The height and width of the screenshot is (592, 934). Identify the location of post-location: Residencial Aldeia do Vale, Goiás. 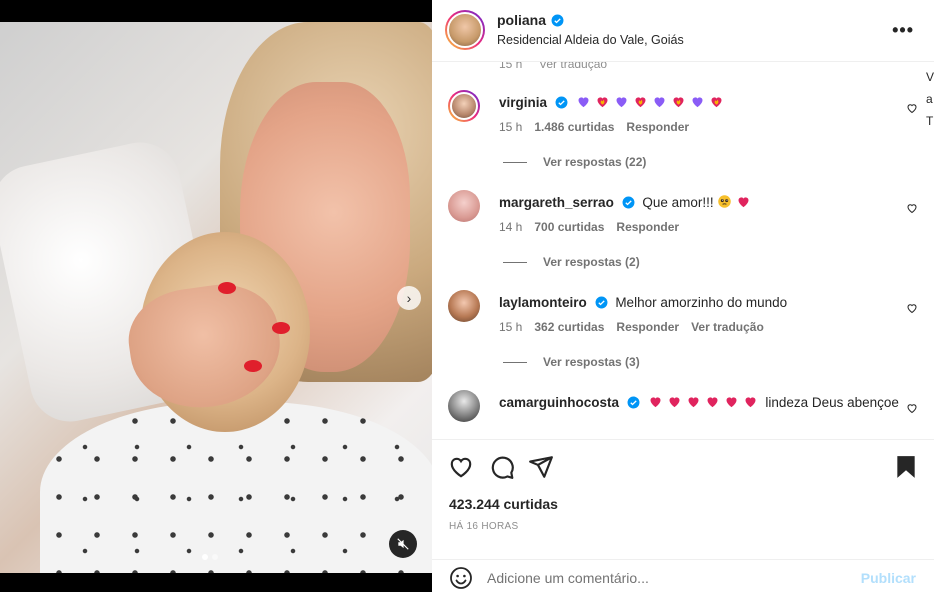
(590, 40).